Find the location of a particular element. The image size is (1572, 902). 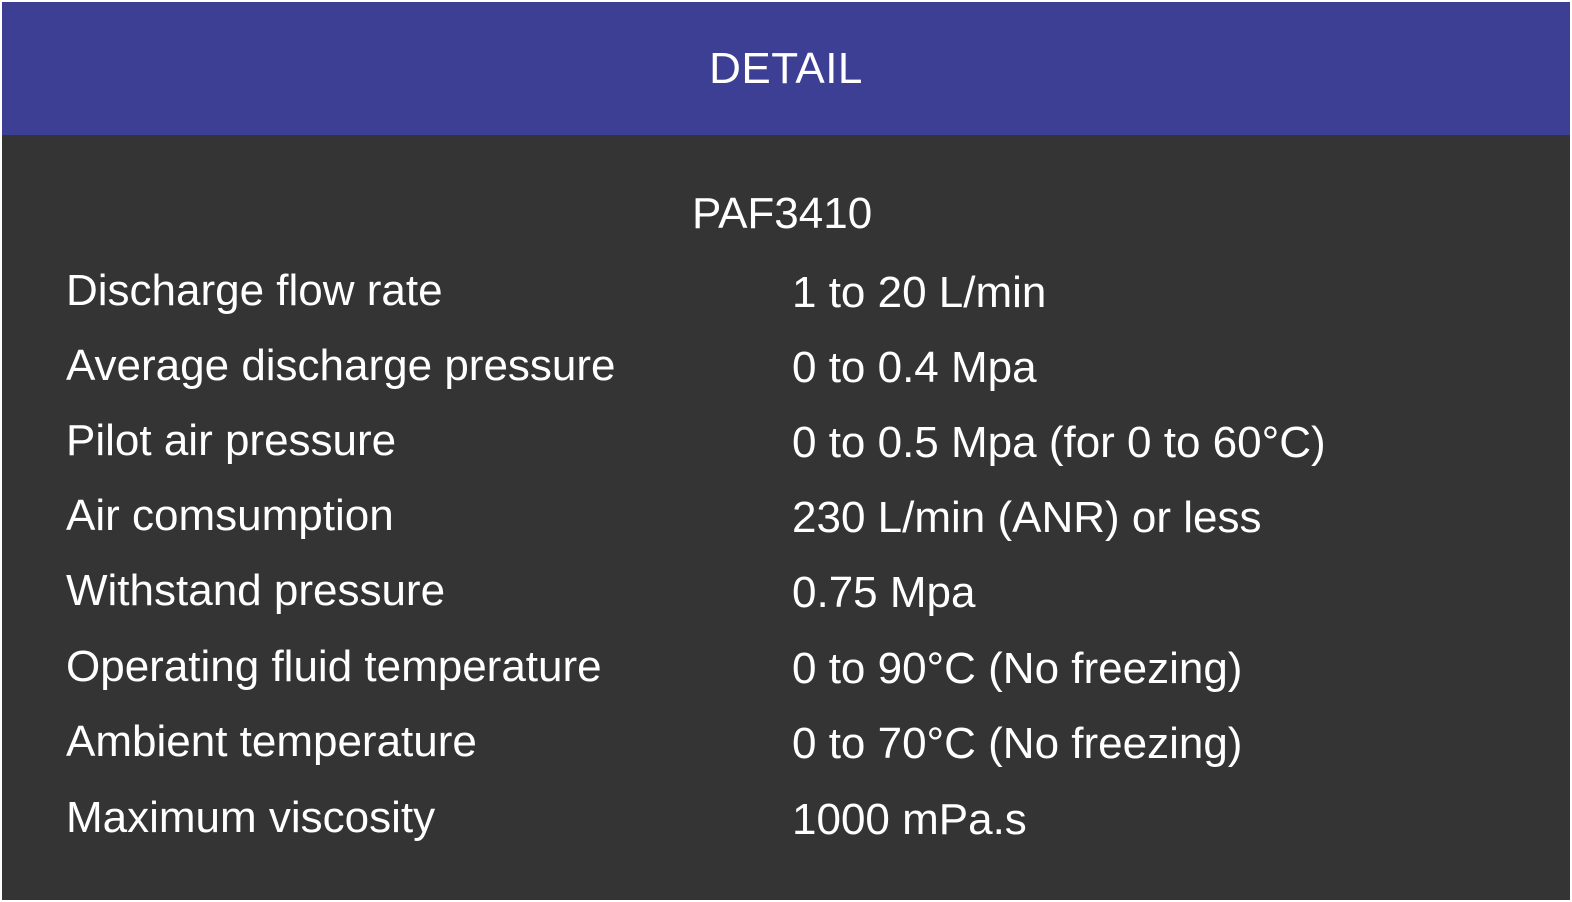

spec-value: 1000 mPa.s is located at coordinates (909, 819).